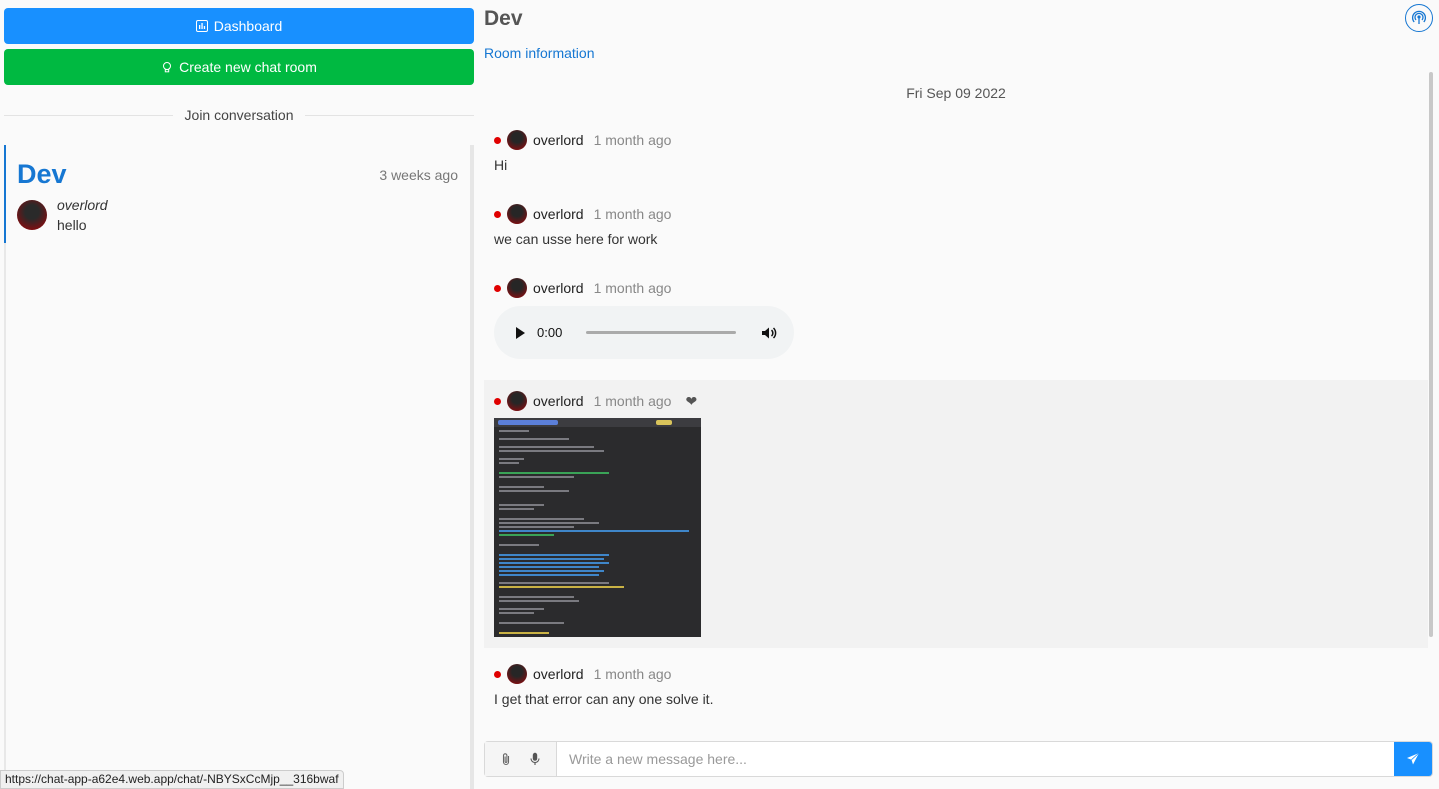 This screenshot has height=789, width=1439. What do you see at coordinates (167, 67) in the screenshot?
I see `bulb-icon` at bounding box center [167, 67].